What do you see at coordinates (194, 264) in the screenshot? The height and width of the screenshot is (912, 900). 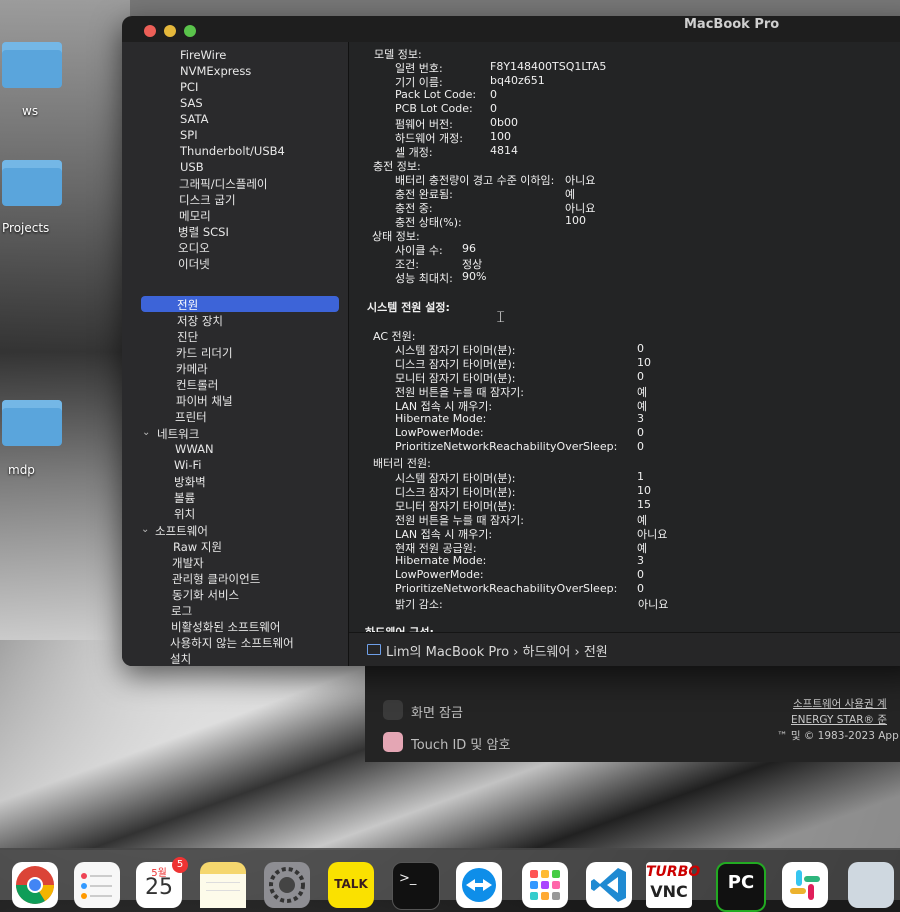 I see `sidebar-item-ethernet: 이더넷` at bounding box center [194, 264].